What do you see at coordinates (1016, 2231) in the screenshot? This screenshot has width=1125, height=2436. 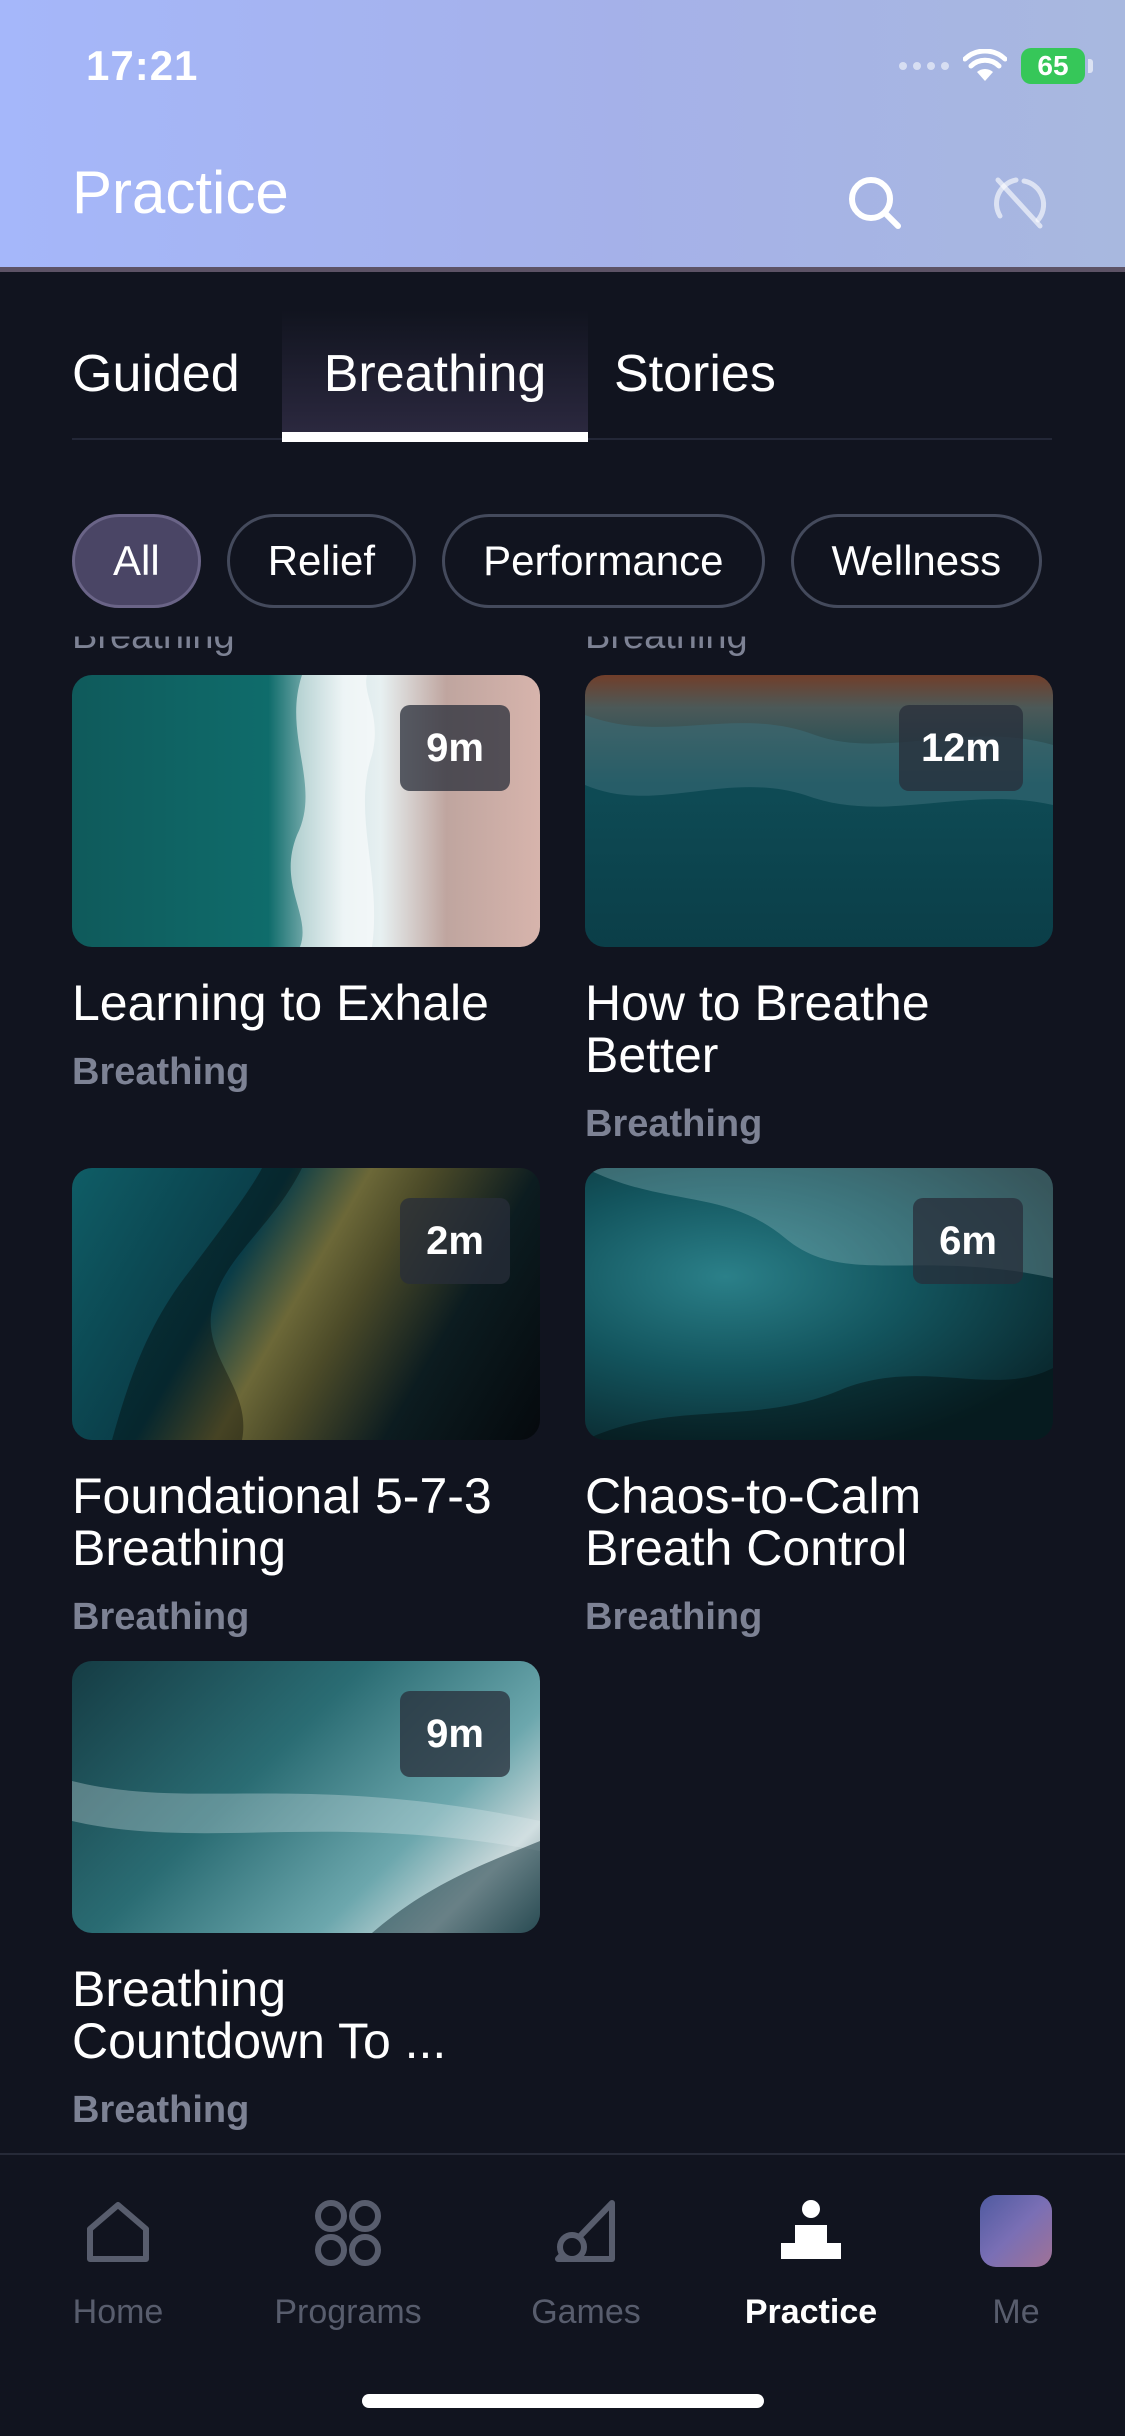 I see `avatar` at bounding box center [1016, 2231].